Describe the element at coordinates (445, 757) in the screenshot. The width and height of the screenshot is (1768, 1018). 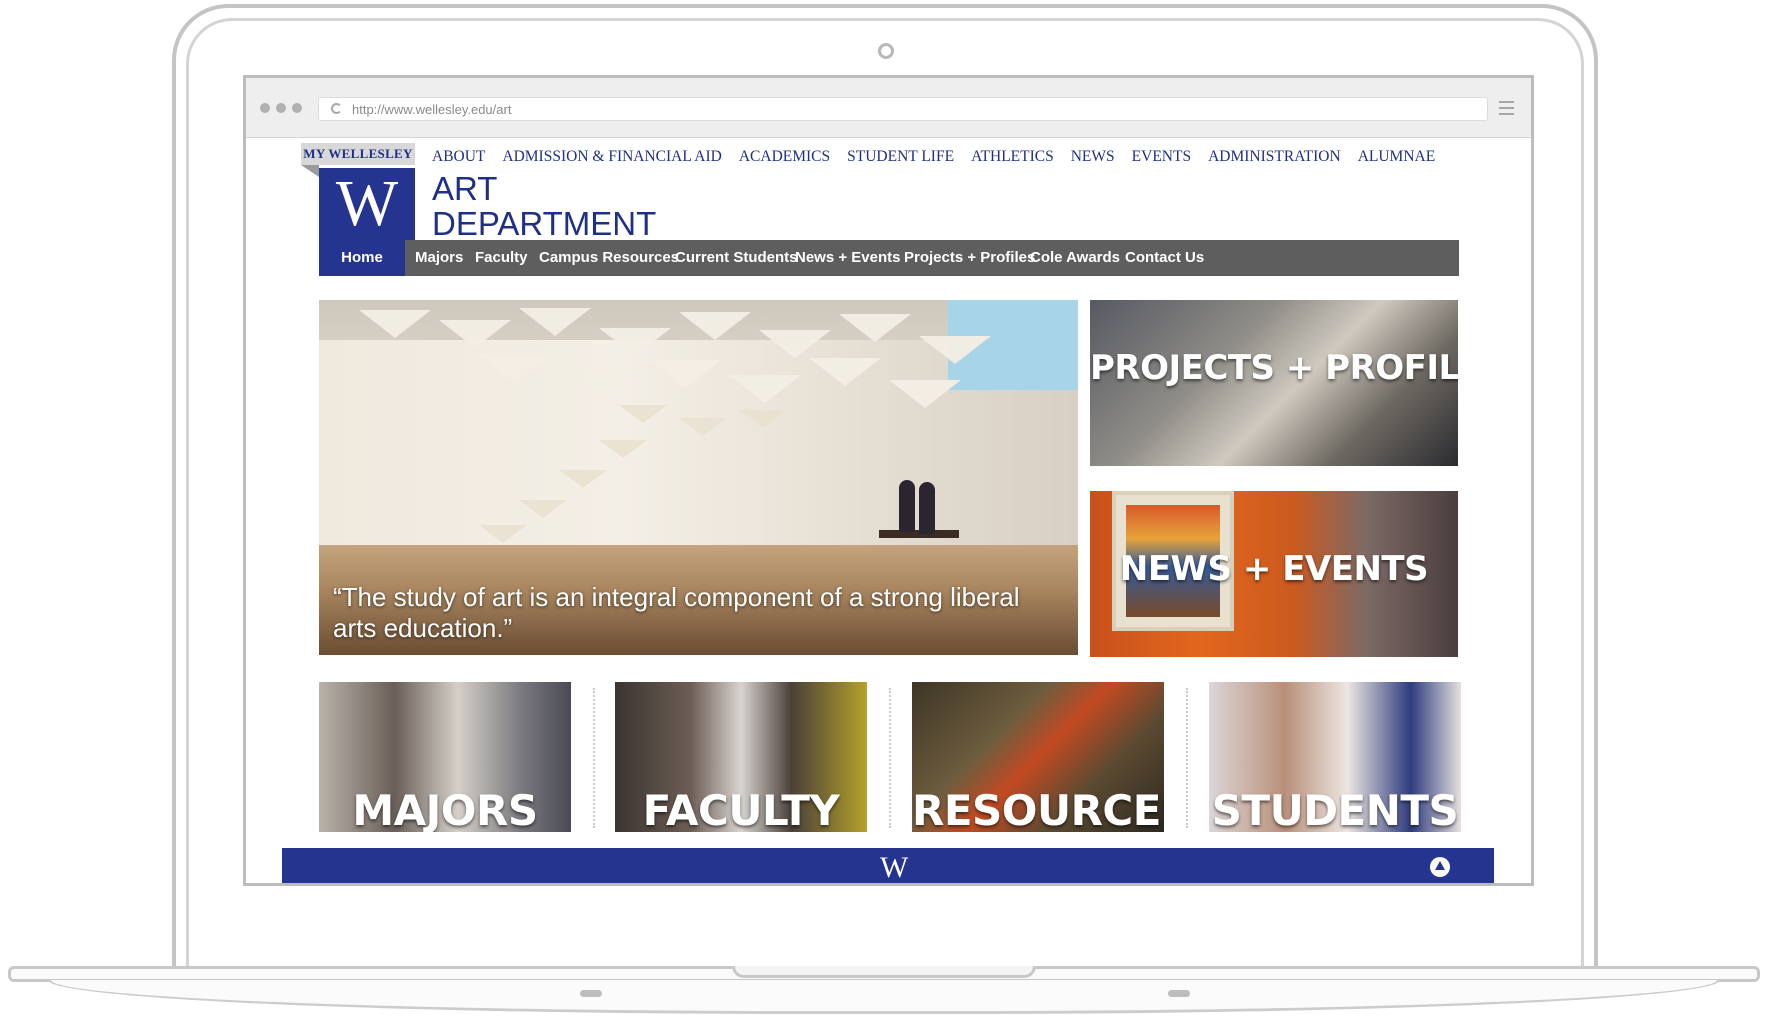
I see `majors-tile: MAJORS` at that location.